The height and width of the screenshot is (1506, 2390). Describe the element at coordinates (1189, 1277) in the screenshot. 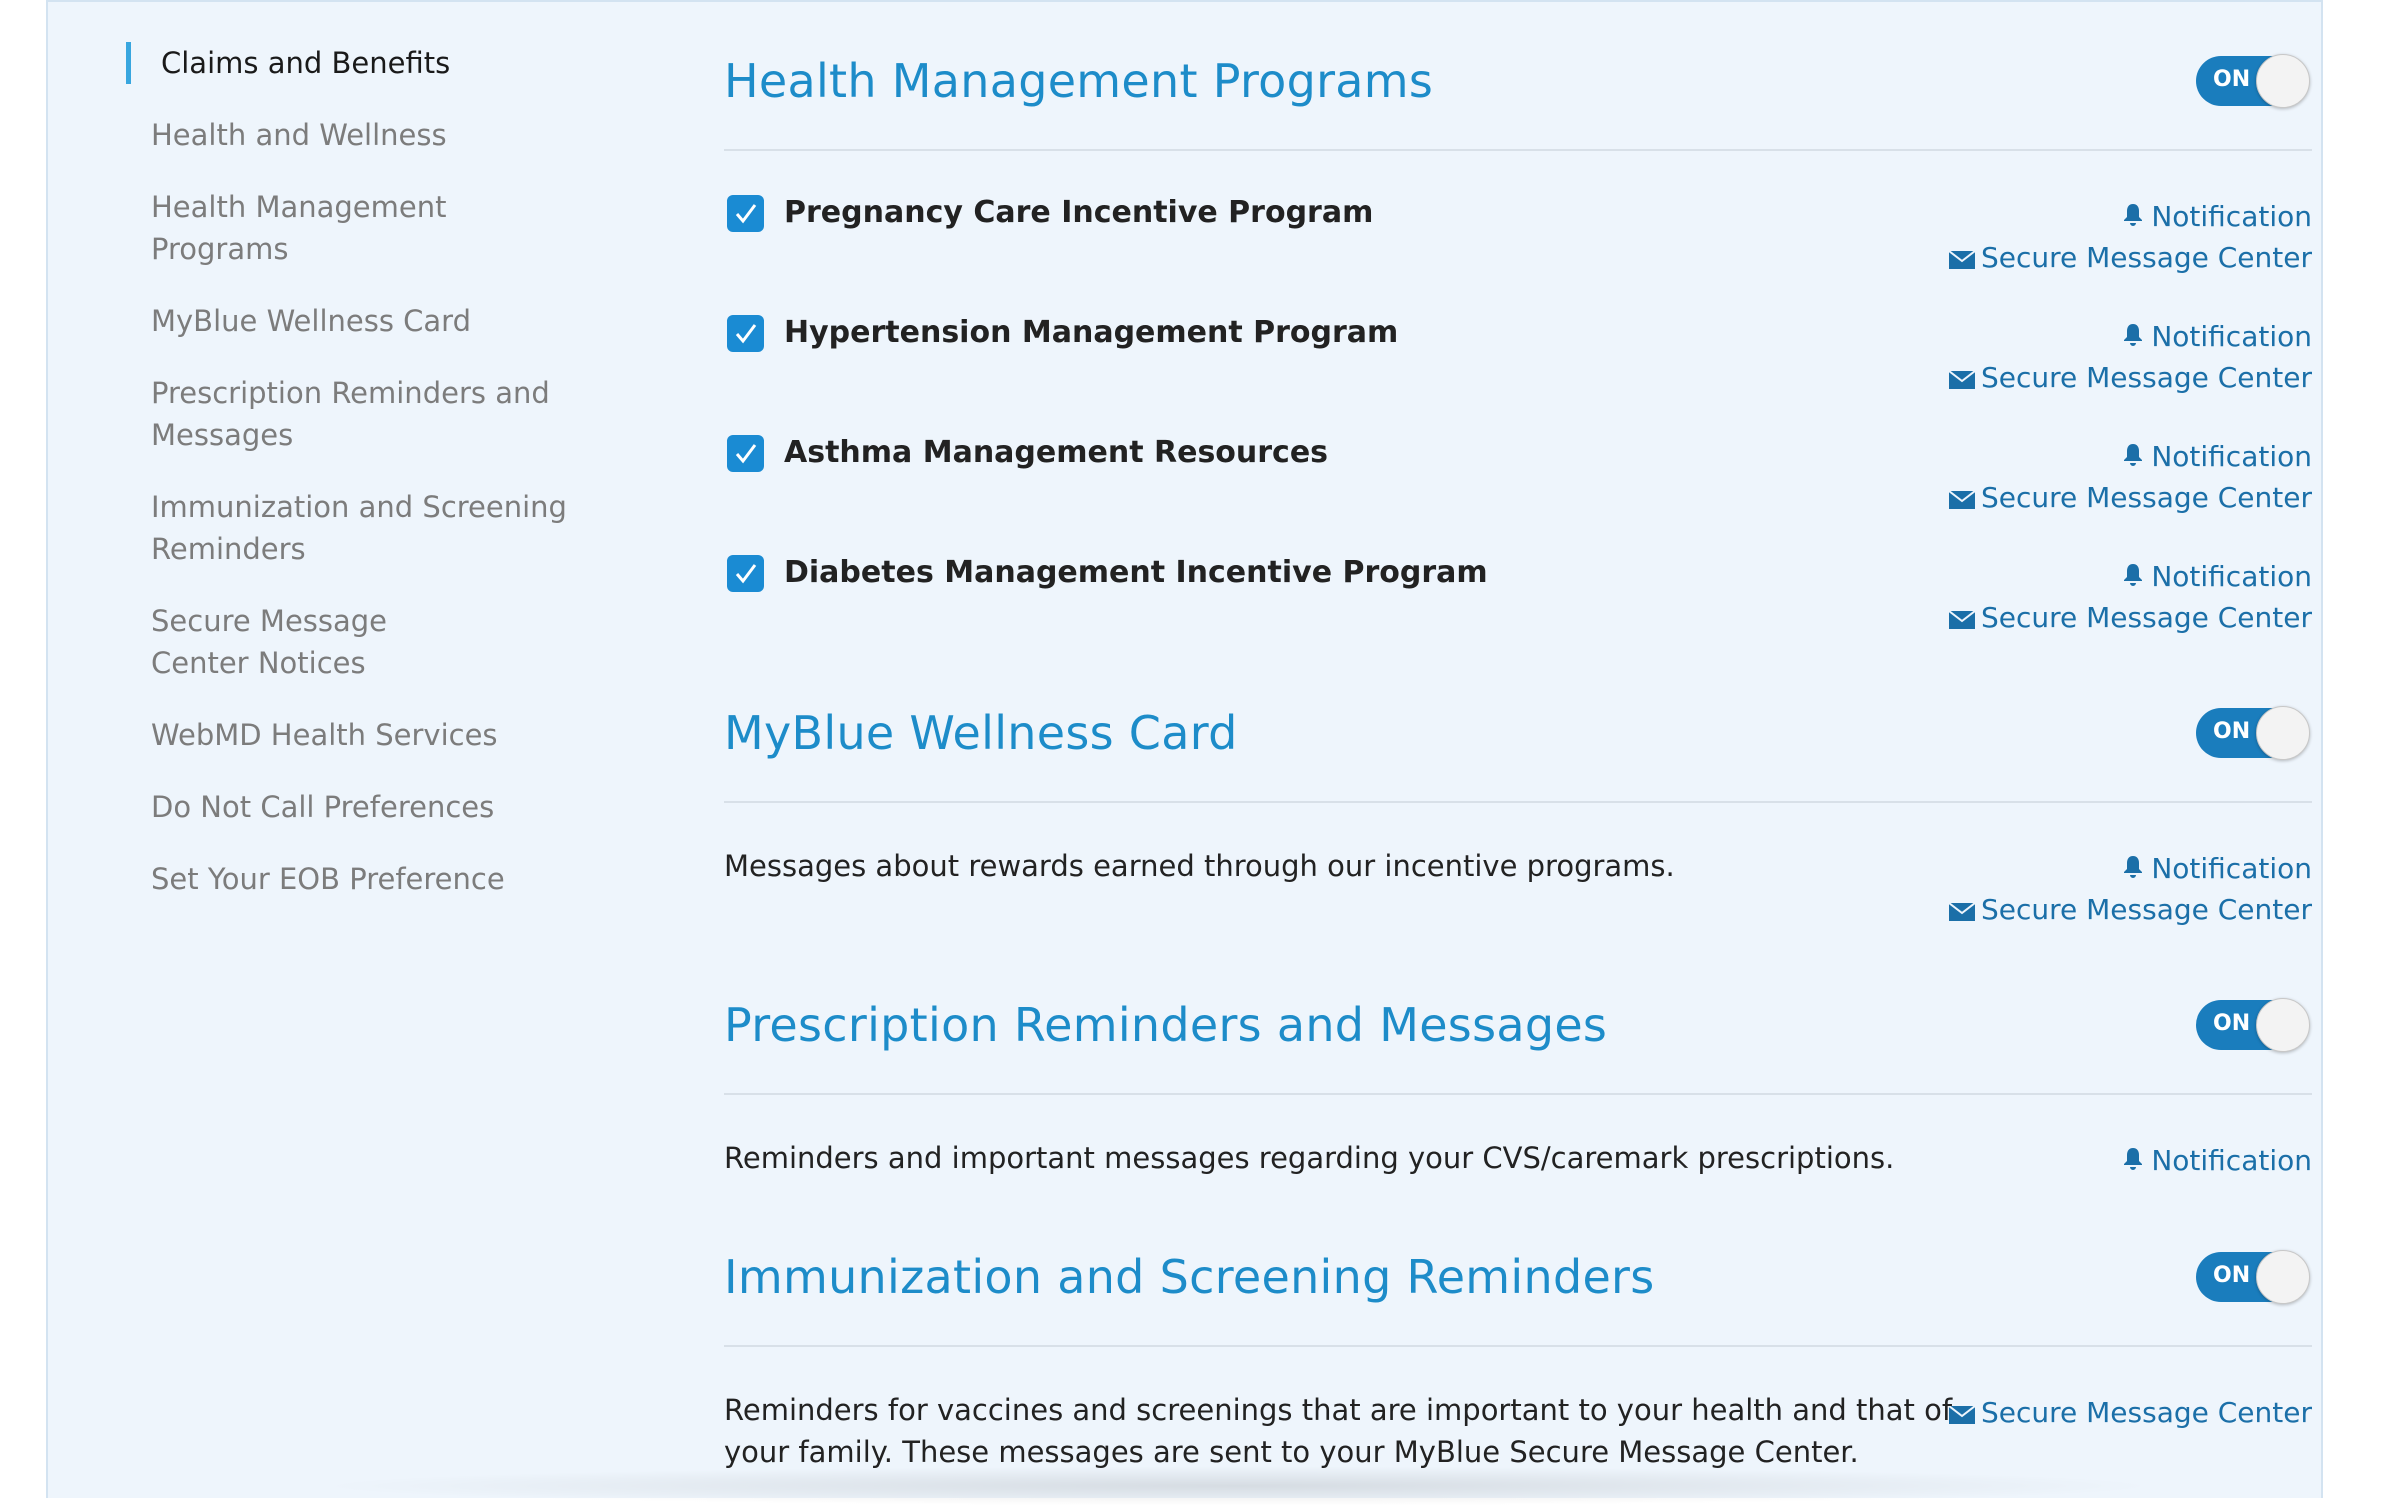

I see `section-title: Immunization and Screening Reminders` at that location.